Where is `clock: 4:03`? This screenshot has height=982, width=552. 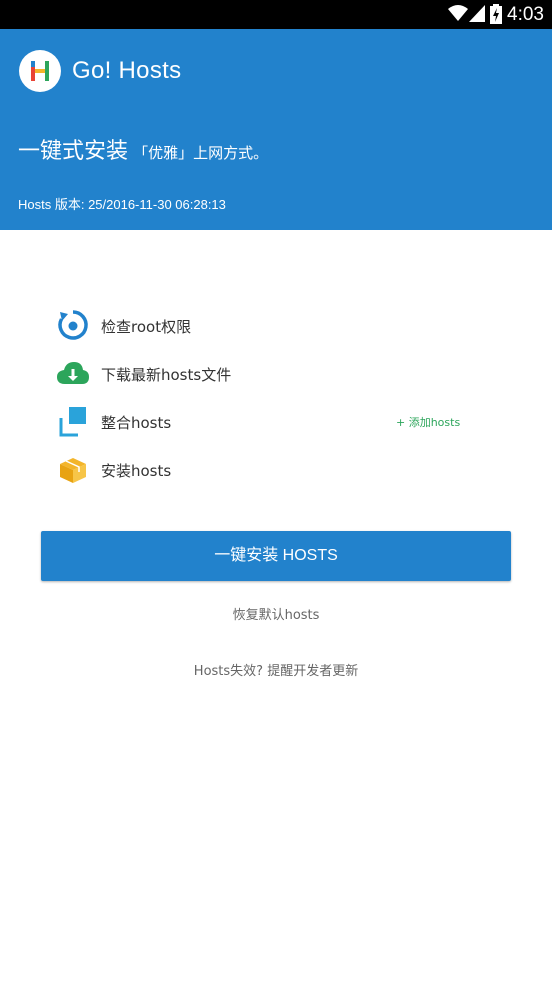
clock: 4:03 is located at coordinates (525, 14).